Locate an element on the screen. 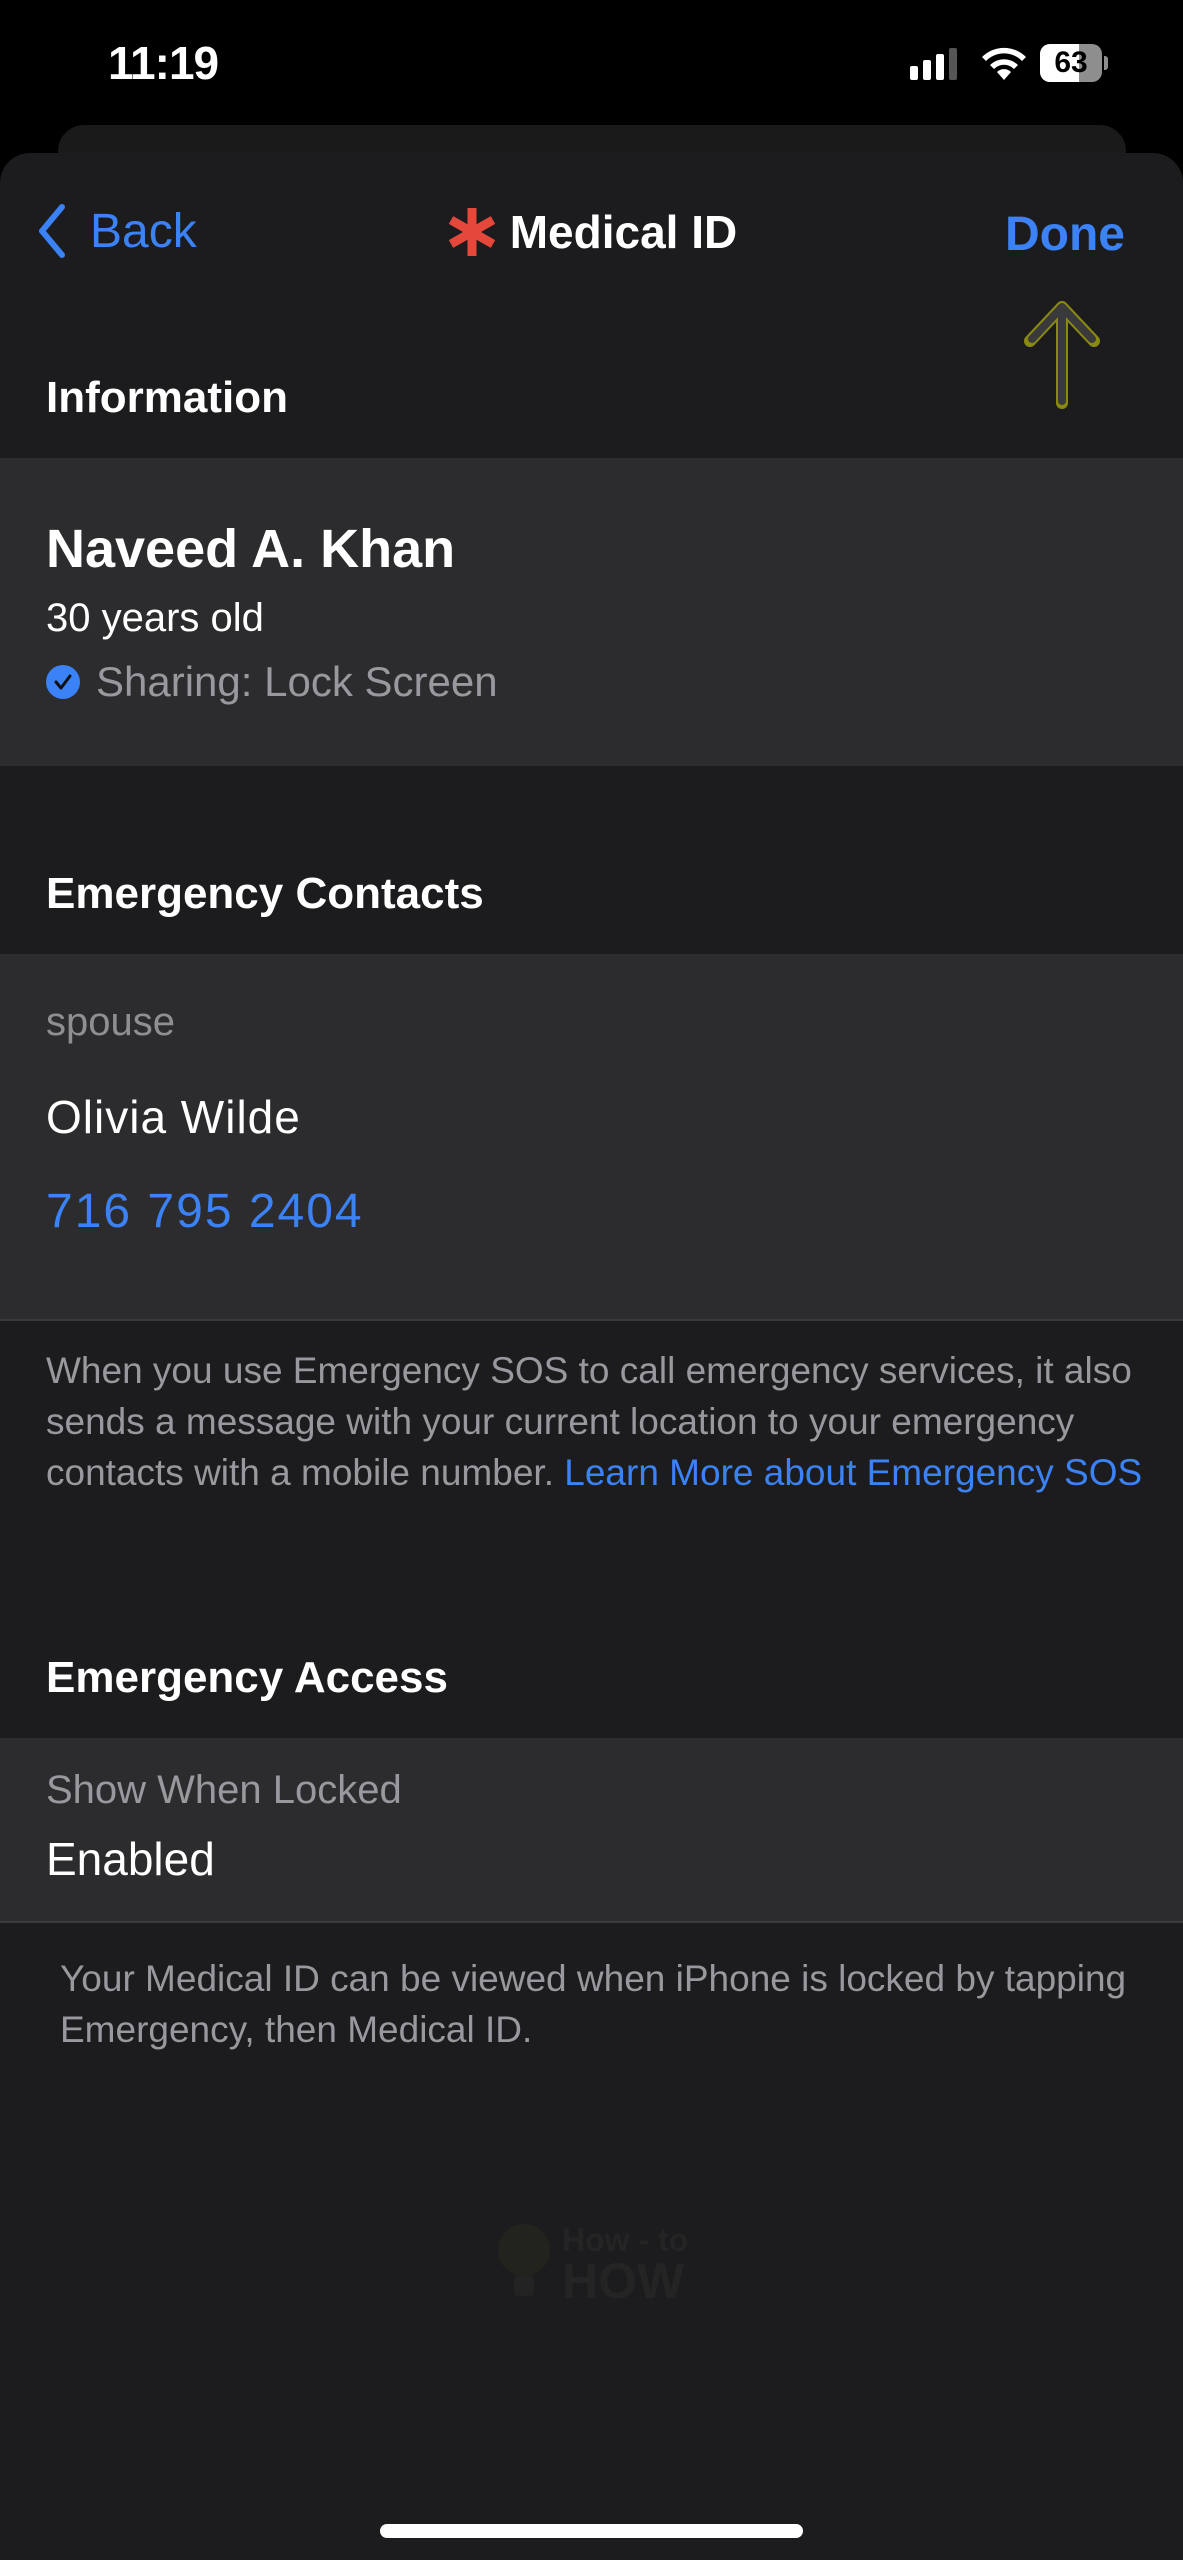 This screenshot has height=2560, width=1183. battery-percent: 63 is located at coordinates (1071, 62).